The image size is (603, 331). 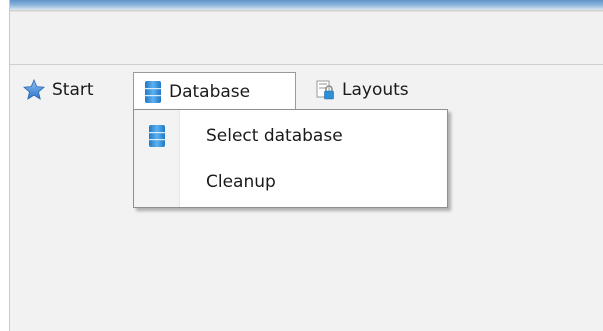 I want to click on menu-item-cleanup: Cleanup, so click(x=290, y=182).